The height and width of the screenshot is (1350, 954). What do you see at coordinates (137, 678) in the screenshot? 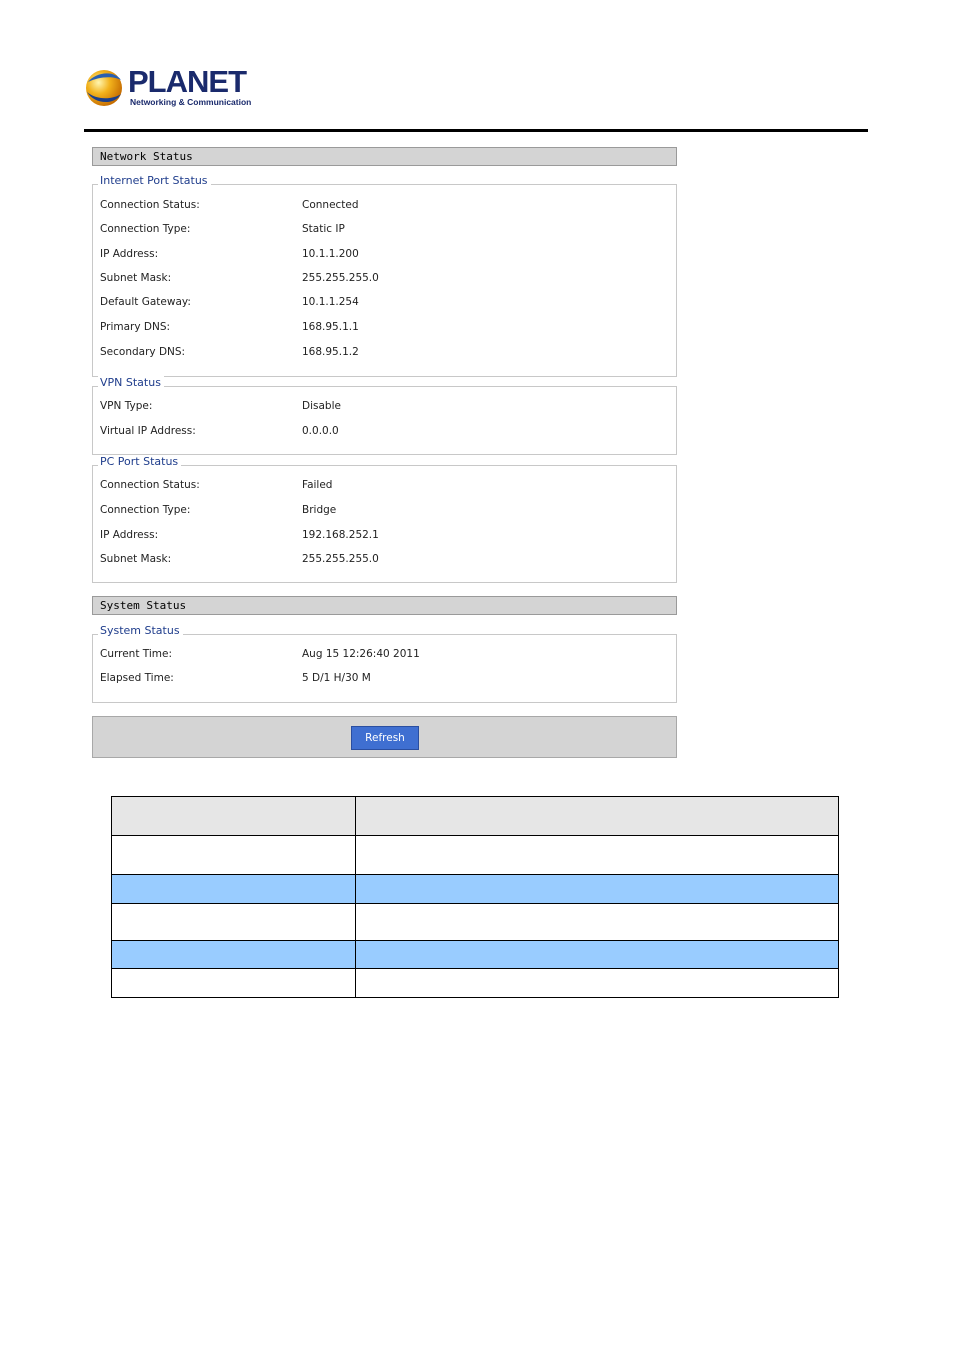
I see `row-label: Elapsed Time:` at bounding box center [137, 678].